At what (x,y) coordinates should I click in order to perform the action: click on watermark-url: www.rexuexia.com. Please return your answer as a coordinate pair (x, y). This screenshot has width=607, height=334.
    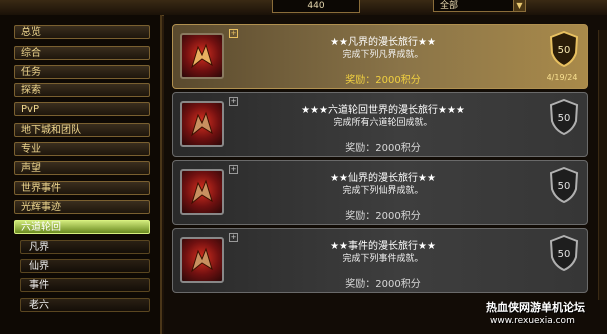
    Looking at the image, I should click on (532, 321).